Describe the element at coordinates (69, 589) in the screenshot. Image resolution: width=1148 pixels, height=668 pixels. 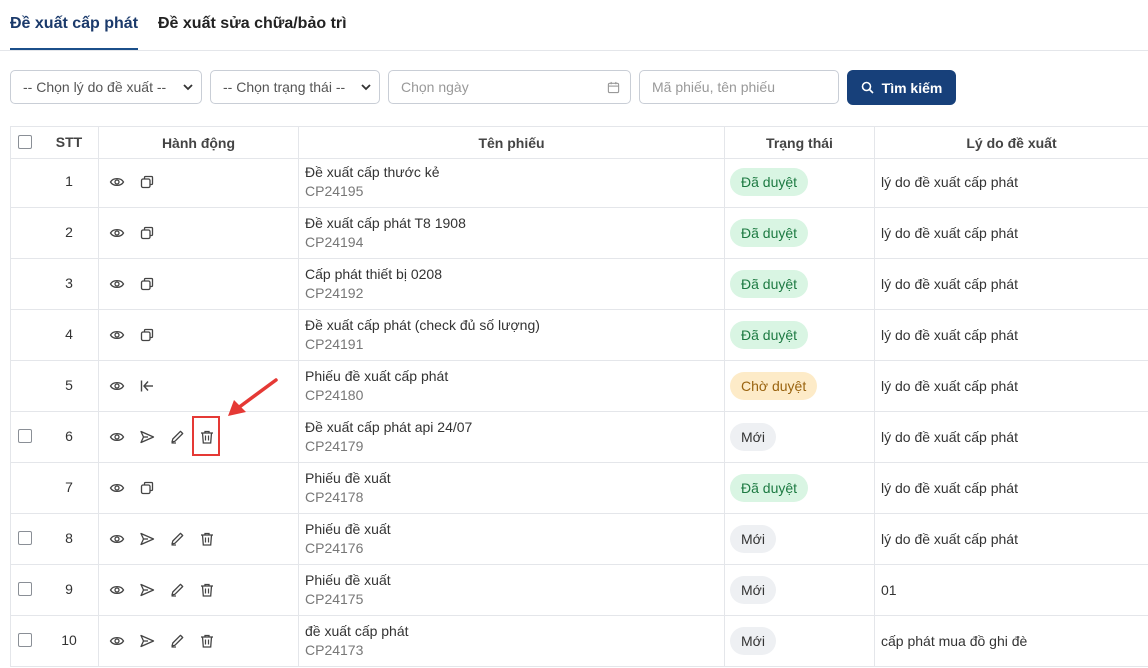
I see `row-stt: 9` at that location.